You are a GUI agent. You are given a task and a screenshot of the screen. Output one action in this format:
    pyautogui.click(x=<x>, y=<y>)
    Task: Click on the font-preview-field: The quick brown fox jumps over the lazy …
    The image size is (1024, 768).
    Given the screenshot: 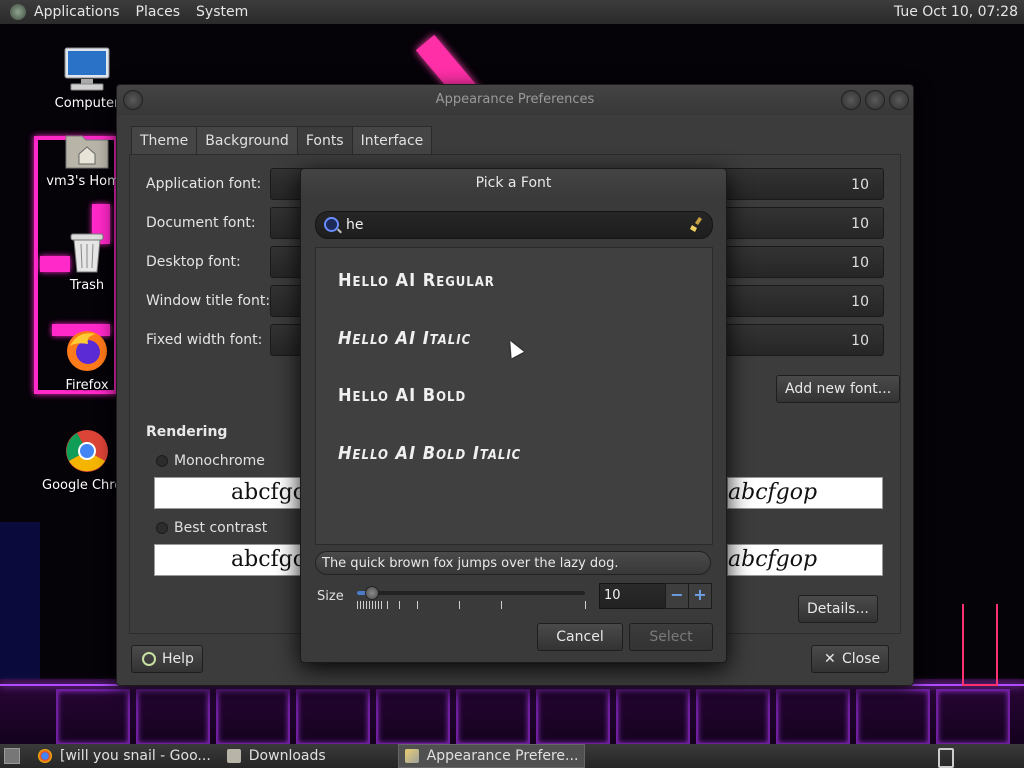 What is the action you would take?
    pyautogui.click(x=513, y=563)
    